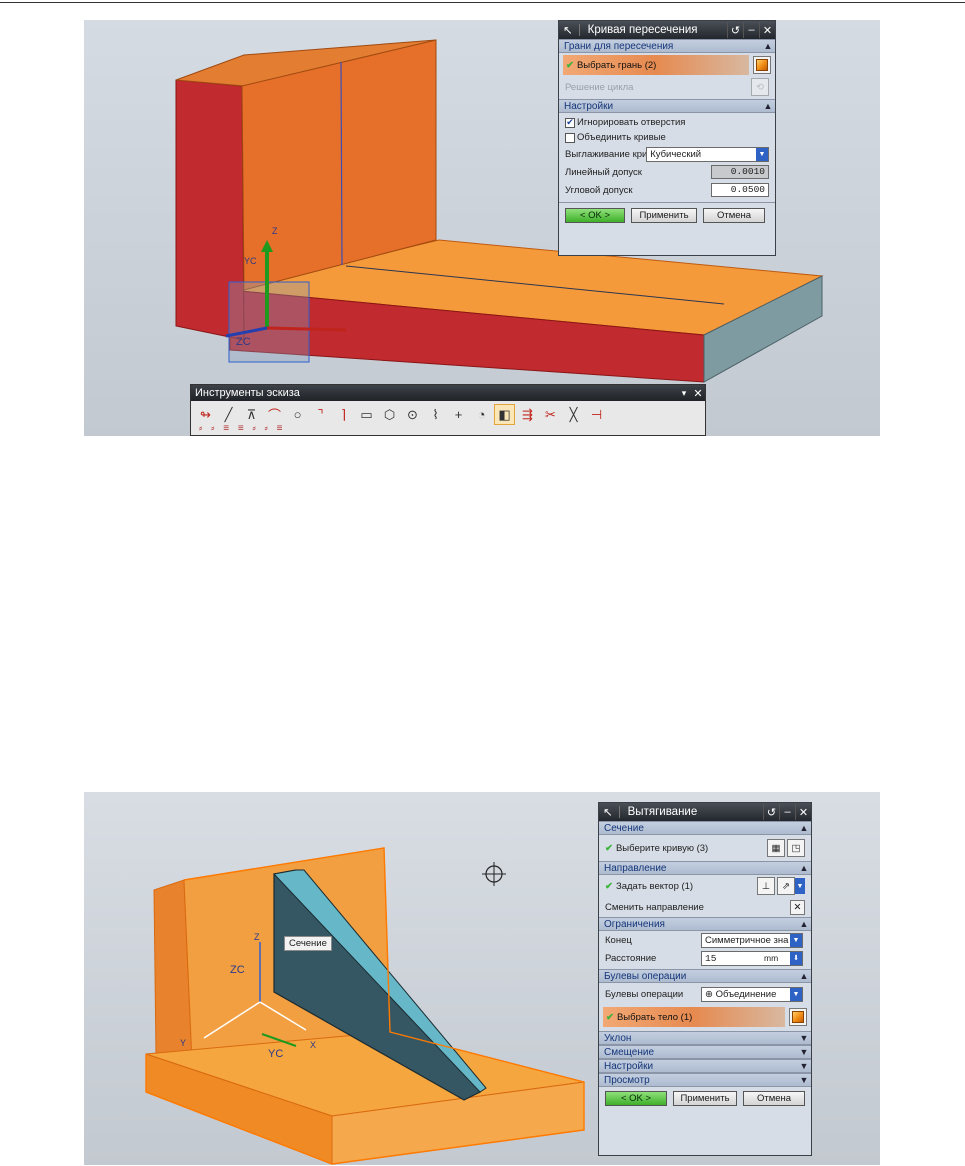  Describe the element at coordinates (412, 414) in the screenshot. I see `studio-spline-icon: ⊙` at that location.